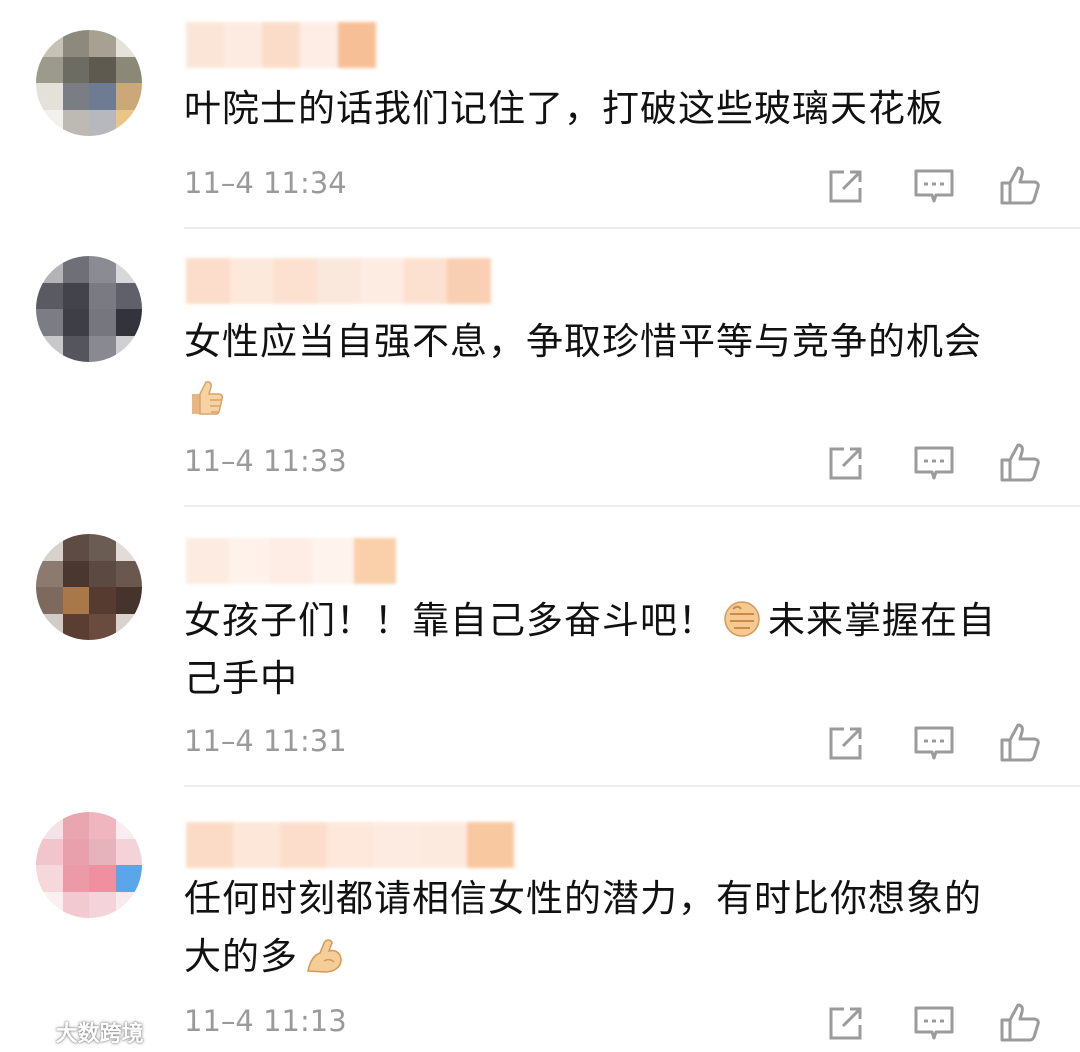 Image resolution: width=1080 pixels, height=1052 pixels. I want to click on flexed-biceps-icon, so click(324, 956).